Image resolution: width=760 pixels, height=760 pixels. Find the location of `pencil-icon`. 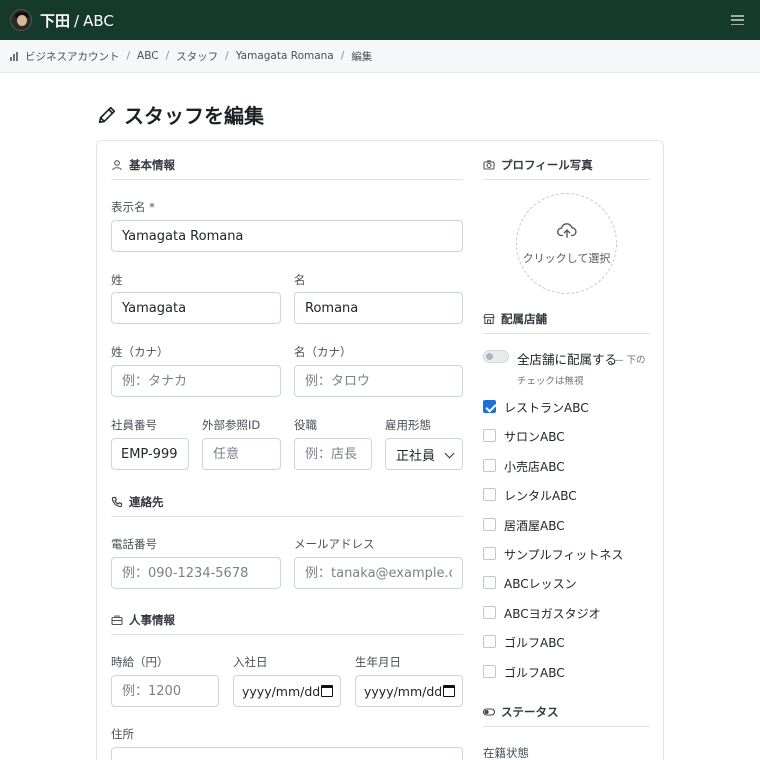

pencil-icon is located at coordinates (107, 114).